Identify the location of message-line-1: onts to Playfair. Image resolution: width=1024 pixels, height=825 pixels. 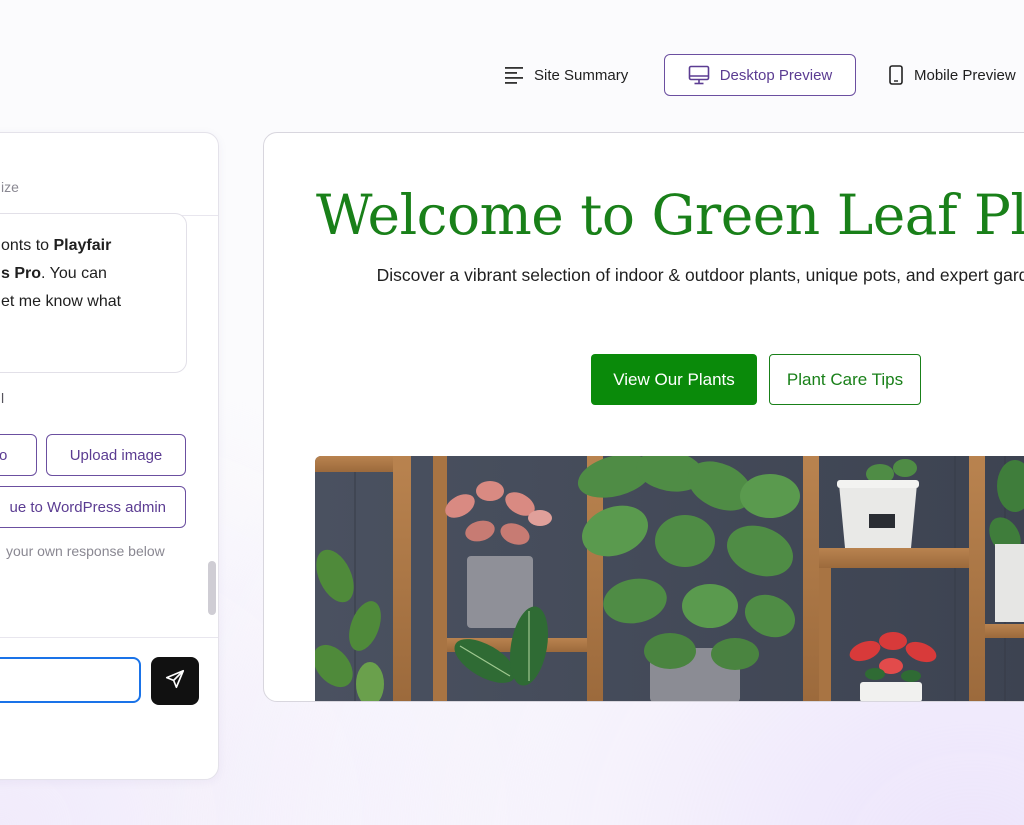
(56, 245).